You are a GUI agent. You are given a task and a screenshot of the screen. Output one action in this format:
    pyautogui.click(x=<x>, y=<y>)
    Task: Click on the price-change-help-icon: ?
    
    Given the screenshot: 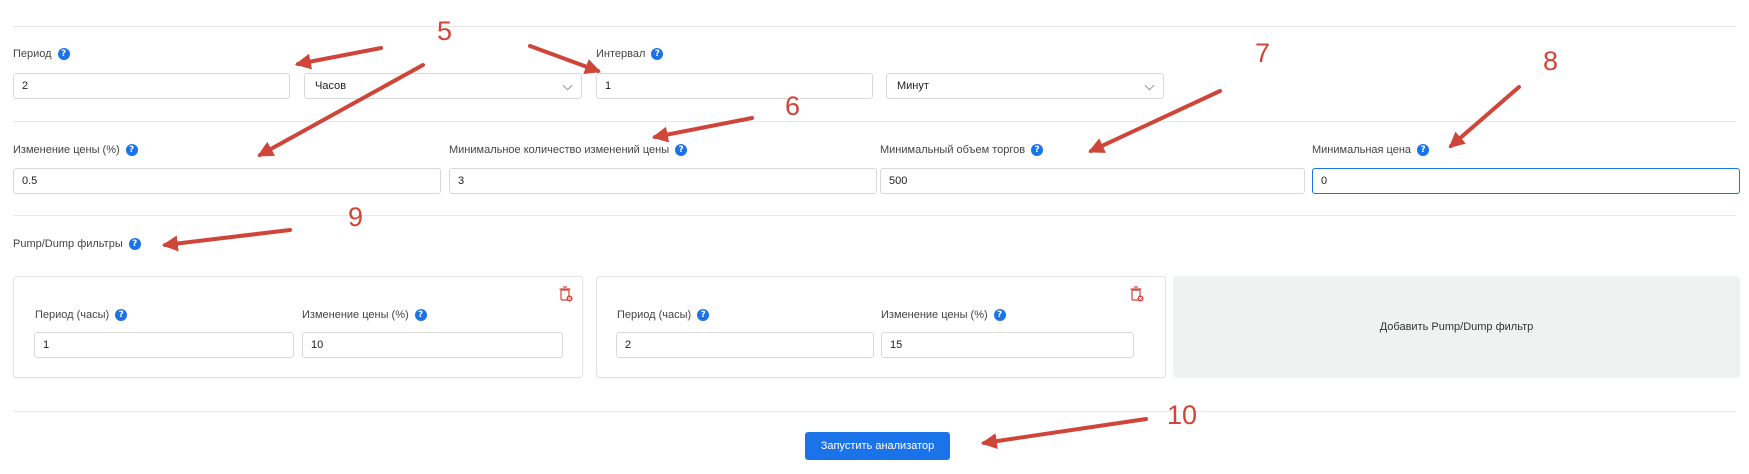 What is the action you would take?
    pyautogui.click(x=131, y=150)
    